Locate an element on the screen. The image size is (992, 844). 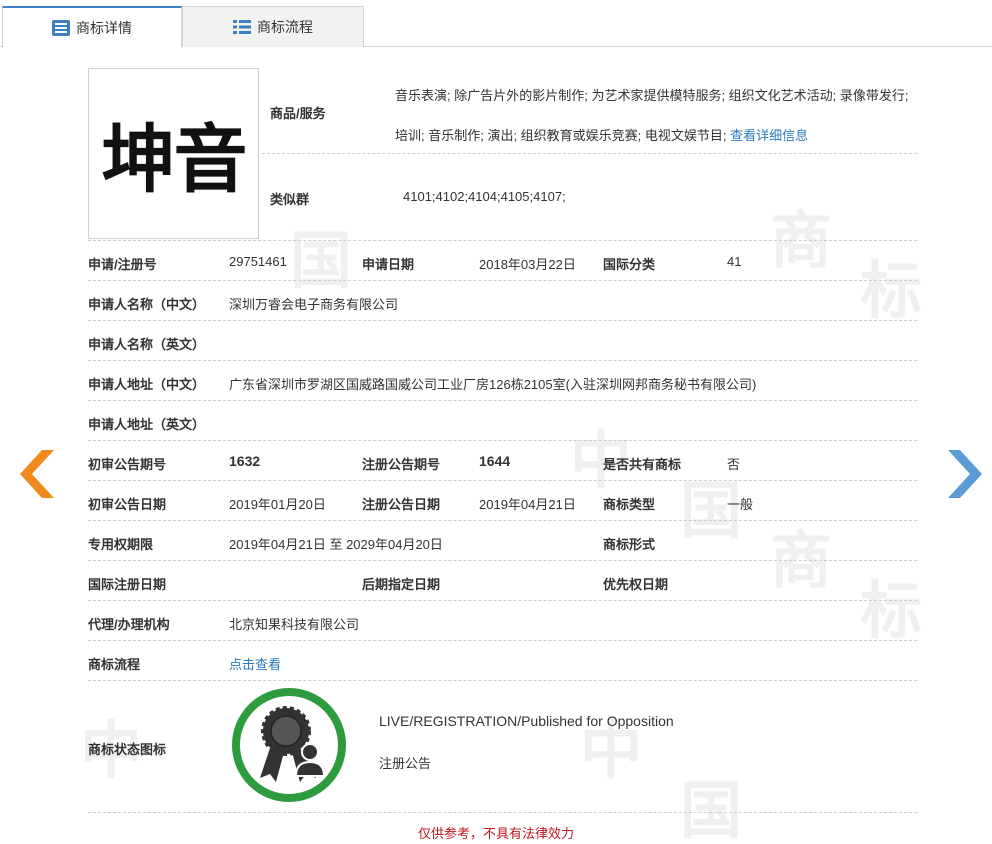
mark-form-label: 商标形式 is located at coordinates (629, 544).